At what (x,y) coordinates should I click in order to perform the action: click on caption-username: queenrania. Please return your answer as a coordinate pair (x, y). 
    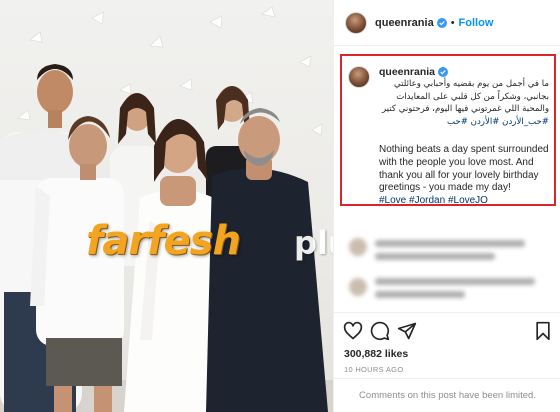
    Looking at the image, I should click on (407, 72).